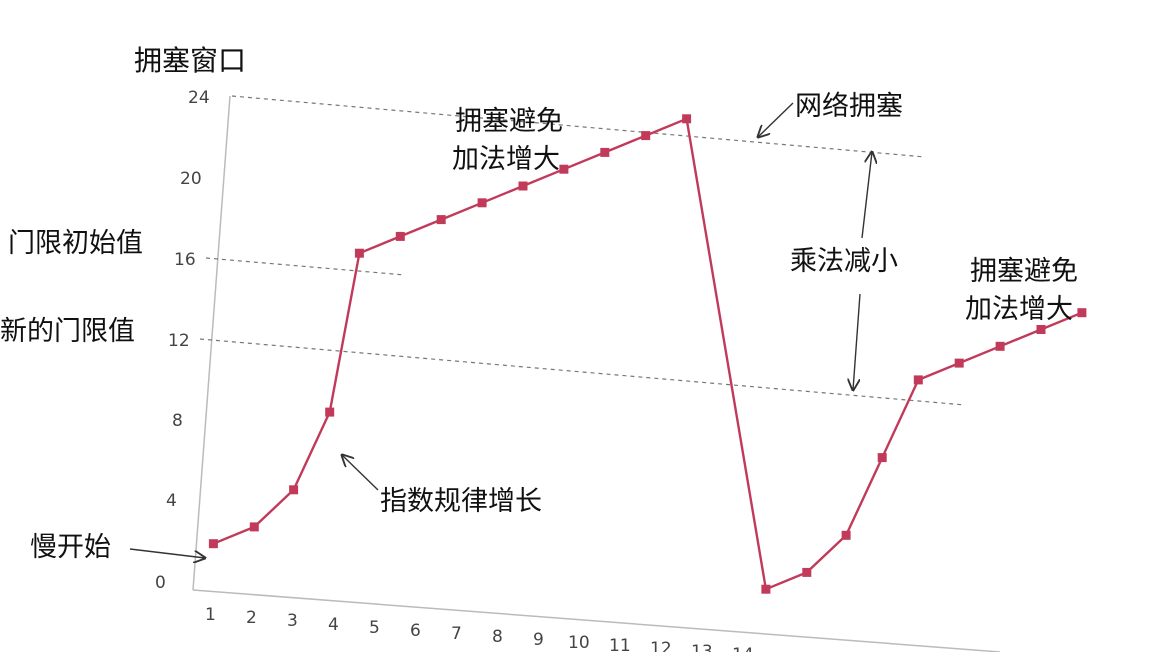 The height and width of the screenshot is (656, 1156). I want to click on exponential-growth-label: 指数规律增长, so click(461, 501).